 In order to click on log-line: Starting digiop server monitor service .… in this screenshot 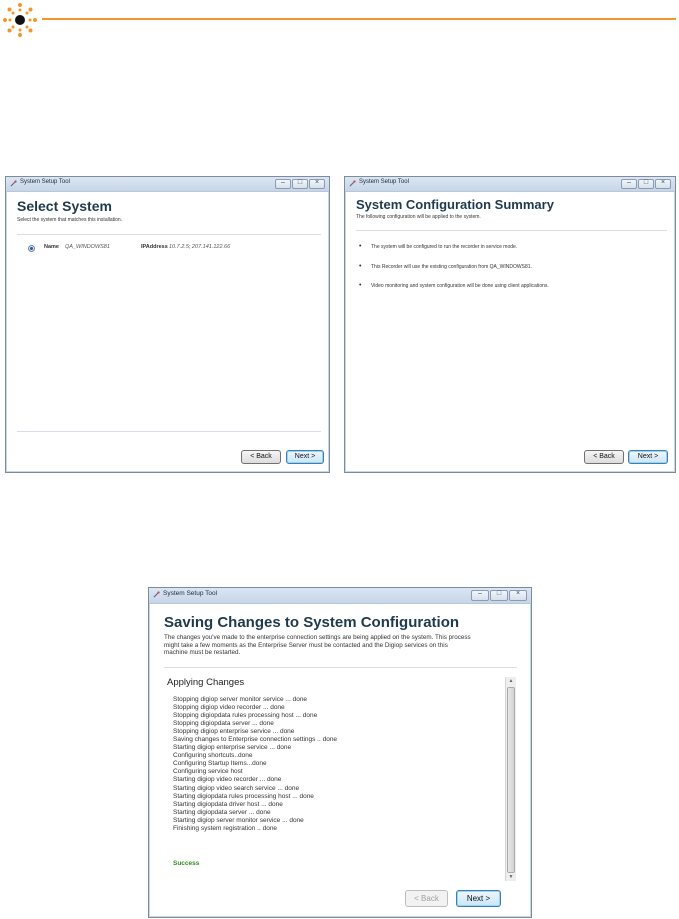, I will do `click(238, 820)`.